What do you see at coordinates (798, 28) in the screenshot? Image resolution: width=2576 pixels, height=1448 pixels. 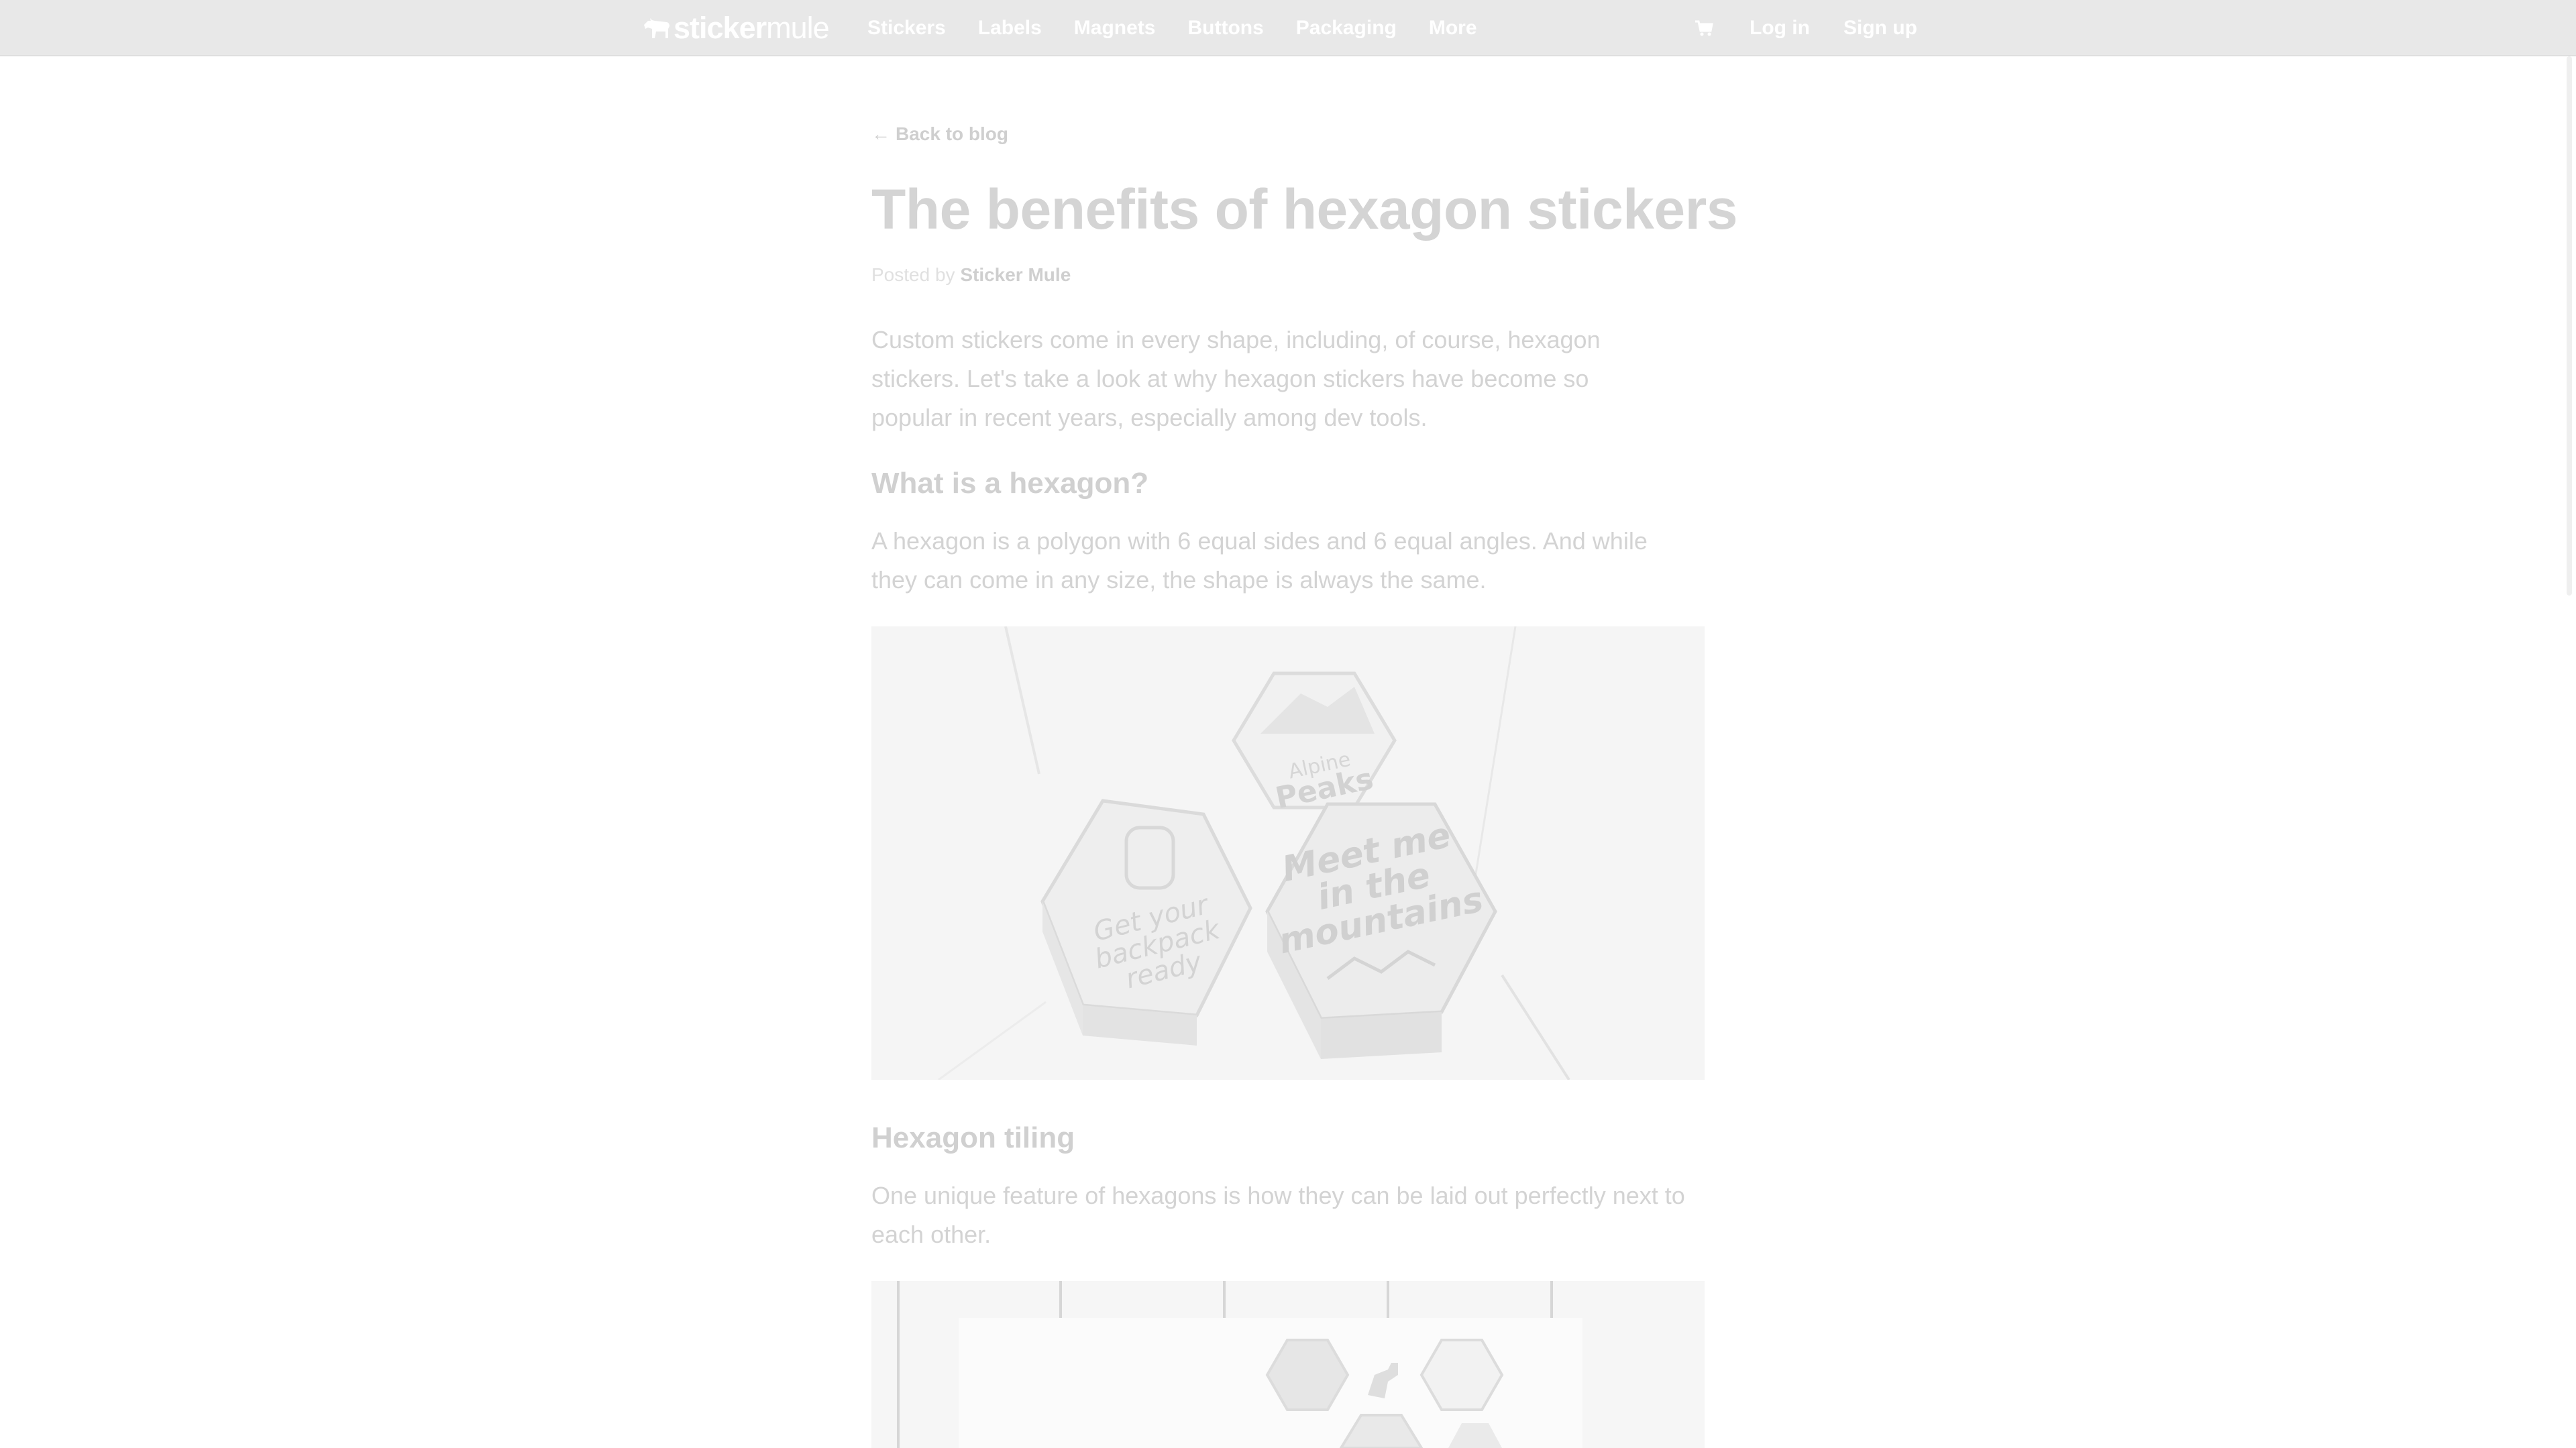 I see `brand-word-mule: mule` at bounding box center [798, 28].